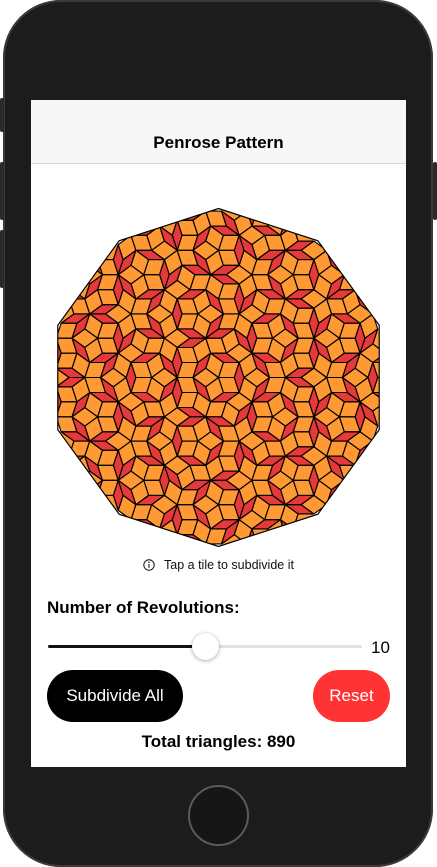  I want to click on revolutions-slider, so click(205, 646).